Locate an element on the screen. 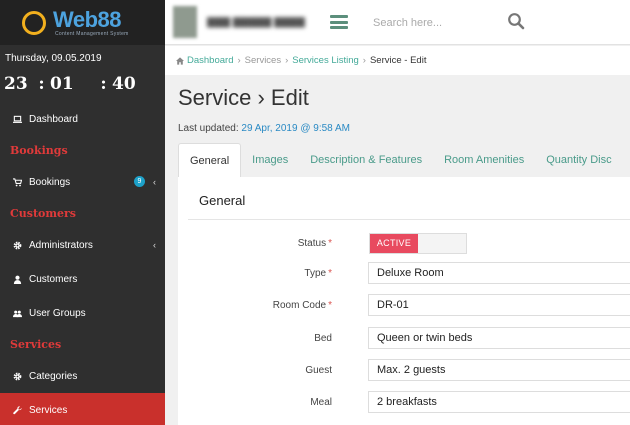 This screenshot has height=425, width=630. logo-name: Web88 is located at coordinates (87, 19).